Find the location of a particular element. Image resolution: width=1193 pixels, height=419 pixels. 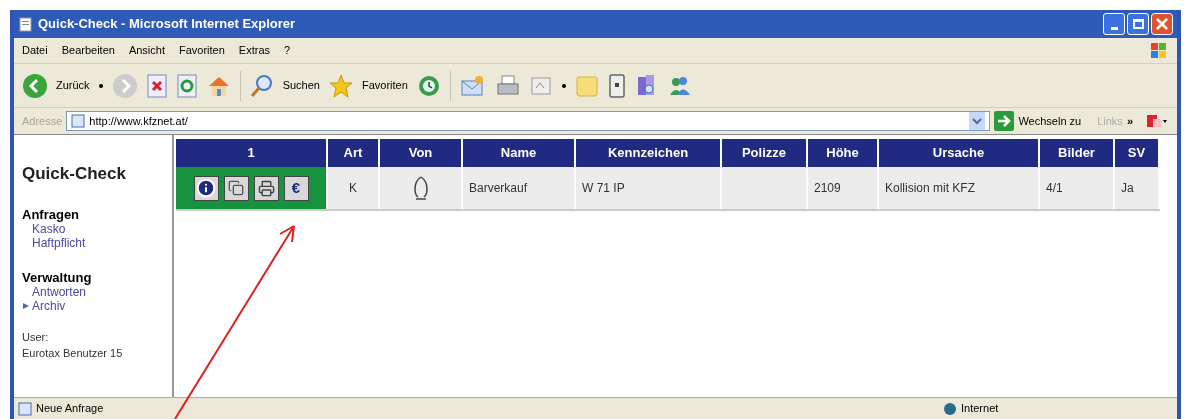

column-header: Name is located at coordinates (519, 153).